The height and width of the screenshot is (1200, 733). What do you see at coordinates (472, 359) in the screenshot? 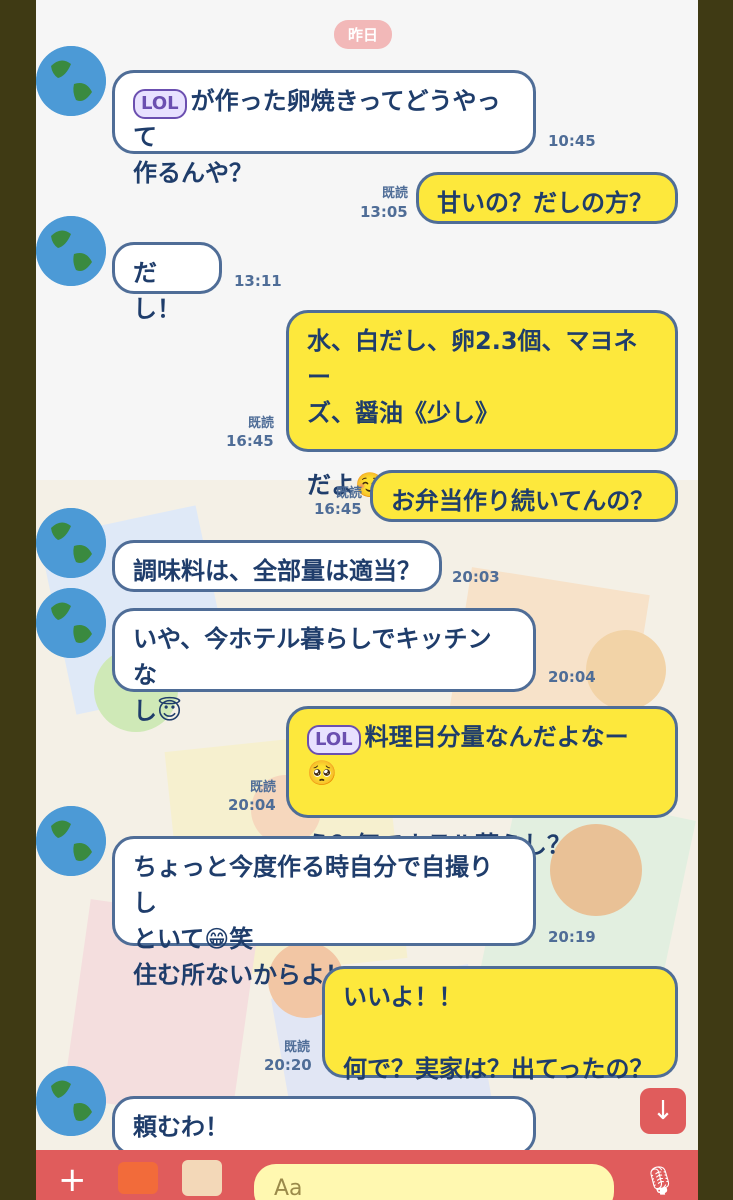
I see `message-text-line: 水、白だし、卵2.3個、マヨネー` at bounding box center [472, 359].